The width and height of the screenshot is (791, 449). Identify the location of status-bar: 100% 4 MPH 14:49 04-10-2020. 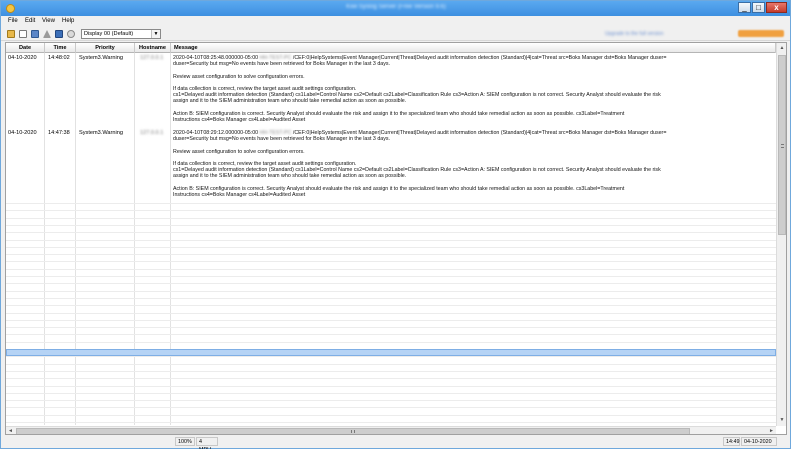
(395, 442).